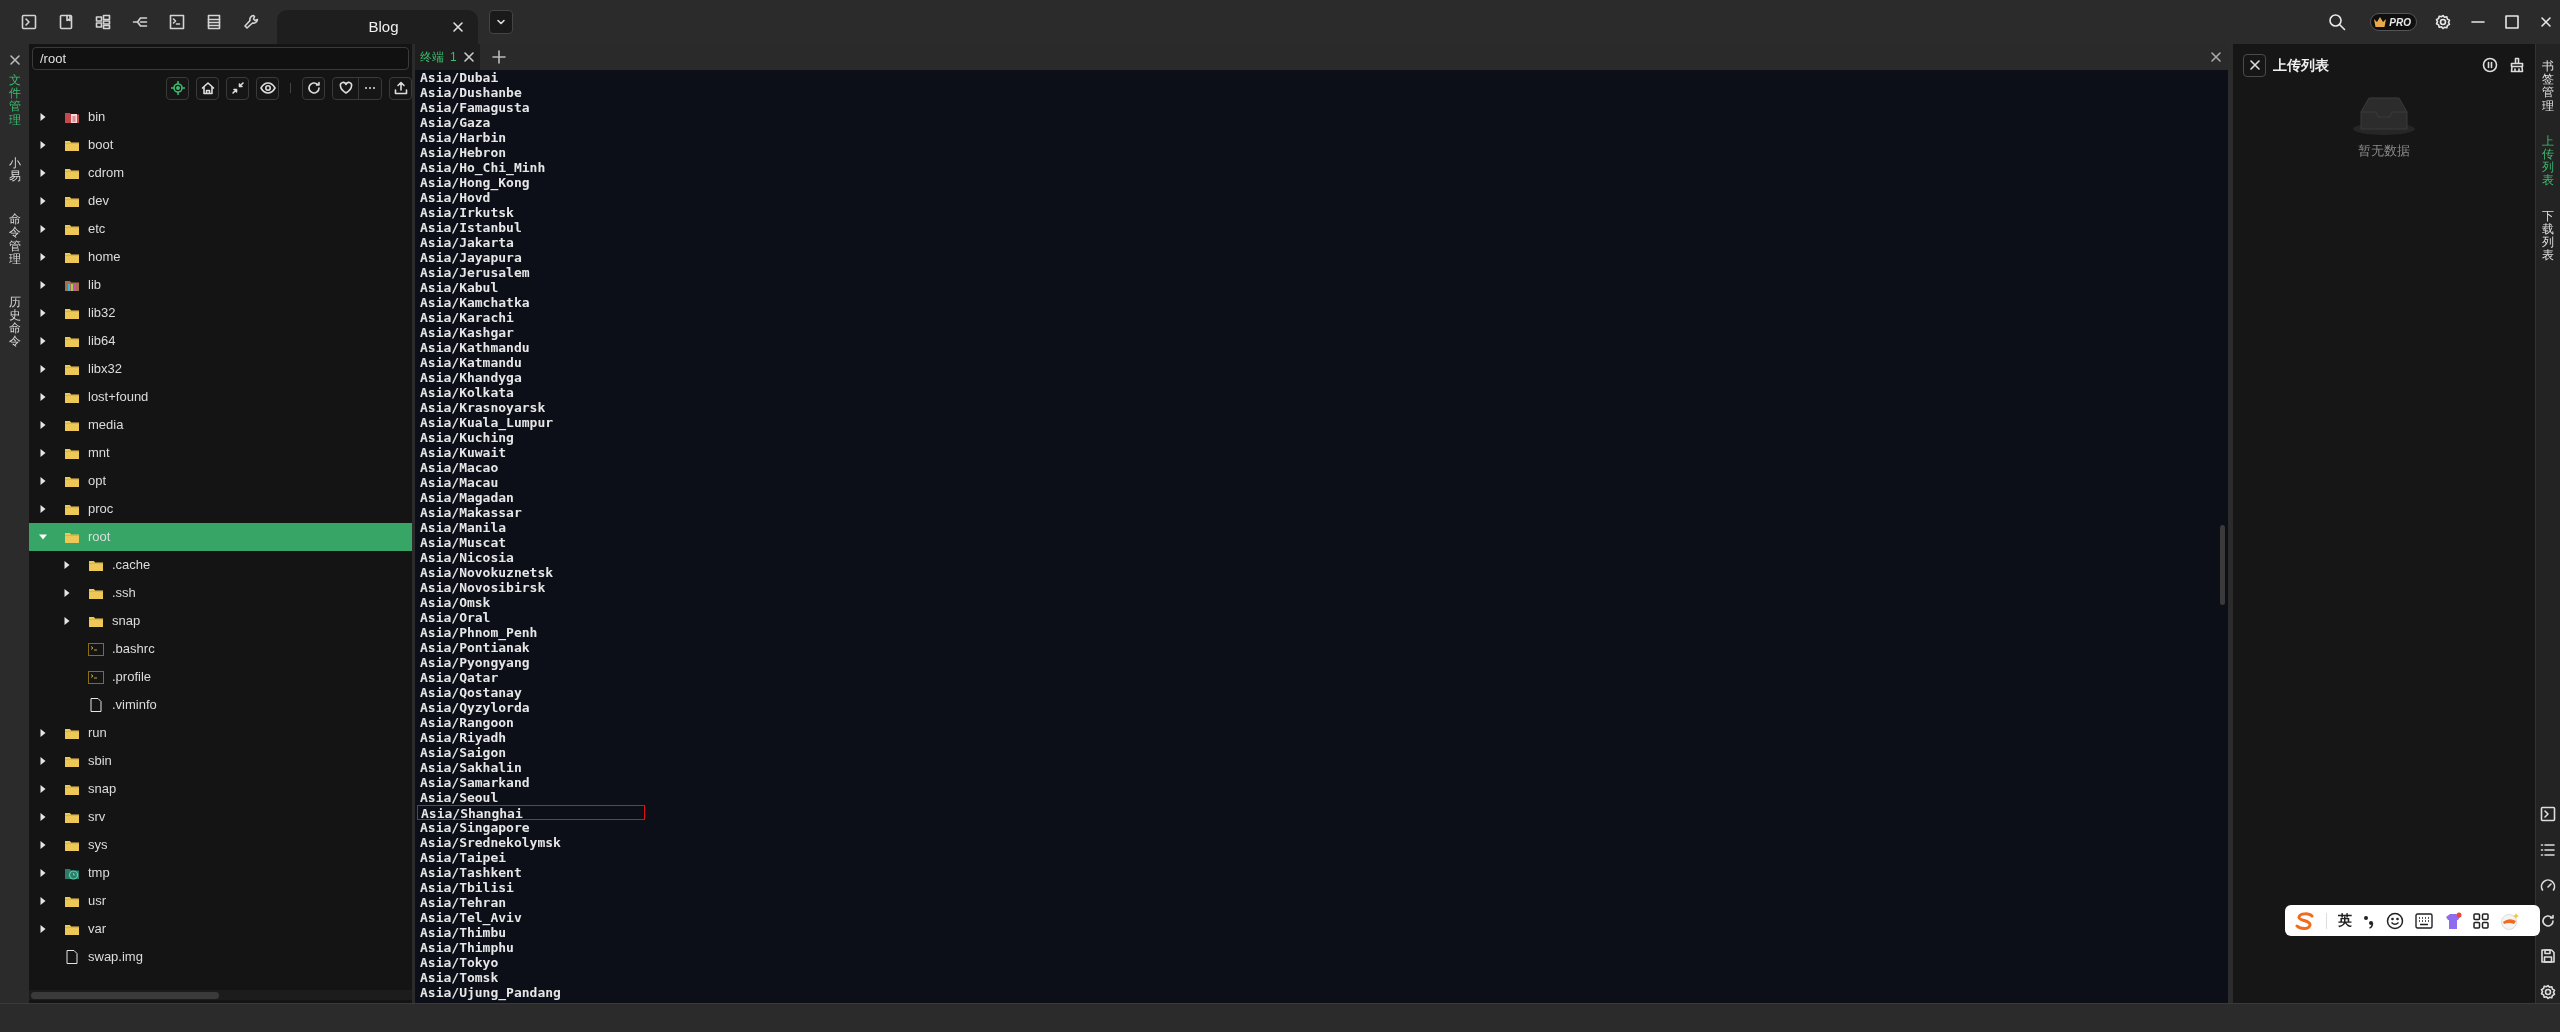  What do you see at coordinates (2510, 920) in the screenshot?
I see `mascot-icon` at bounding box center [2510, 920].